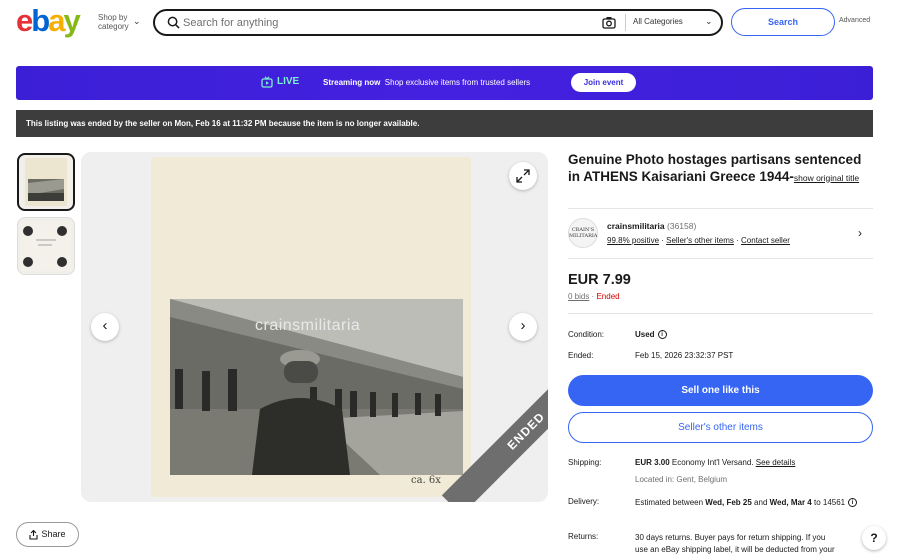 The height and width of the screenshot is (560, 900). I want to click on watermark-text: crainsmilitaria, so click(308, 325).